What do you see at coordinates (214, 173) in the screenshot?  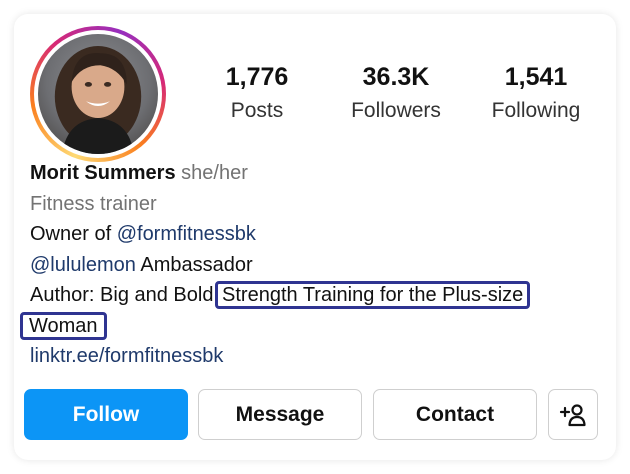 I see `profile-pronouns: she/her` at bounding box center [214, 173].